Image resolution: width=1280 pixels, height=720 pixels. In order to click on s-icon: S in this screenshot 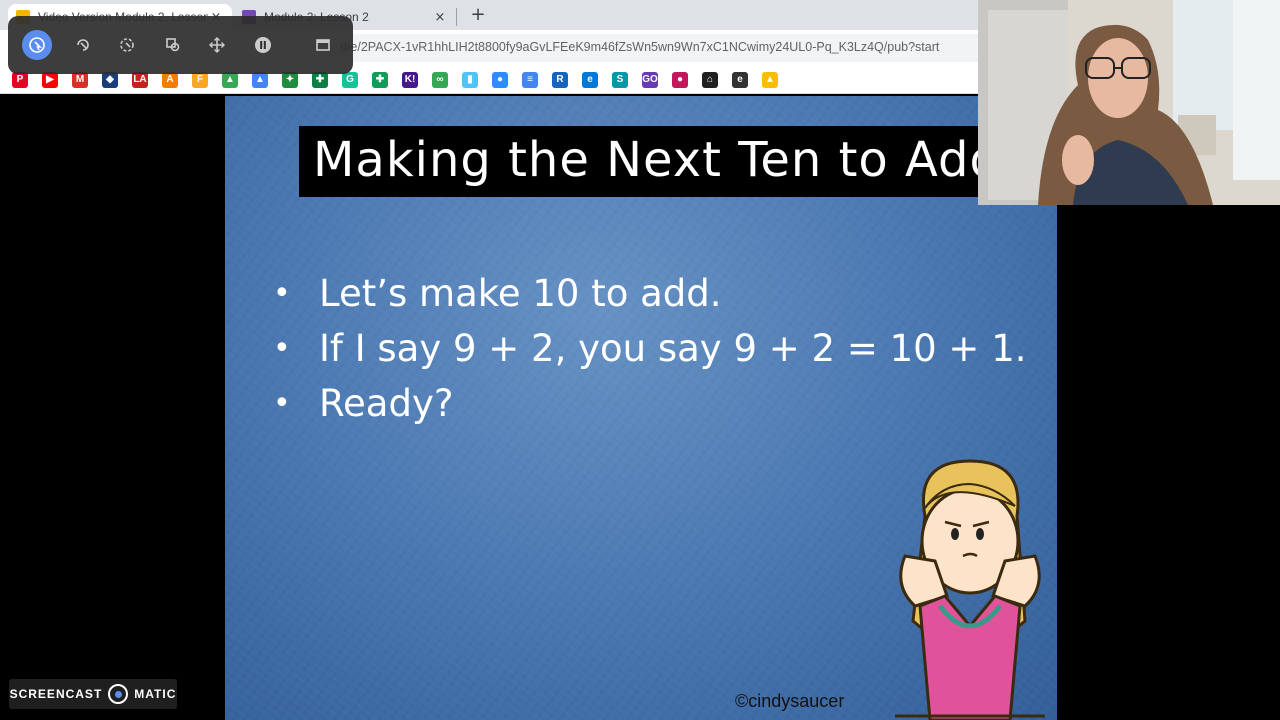, I will do `click(620, 79)`.